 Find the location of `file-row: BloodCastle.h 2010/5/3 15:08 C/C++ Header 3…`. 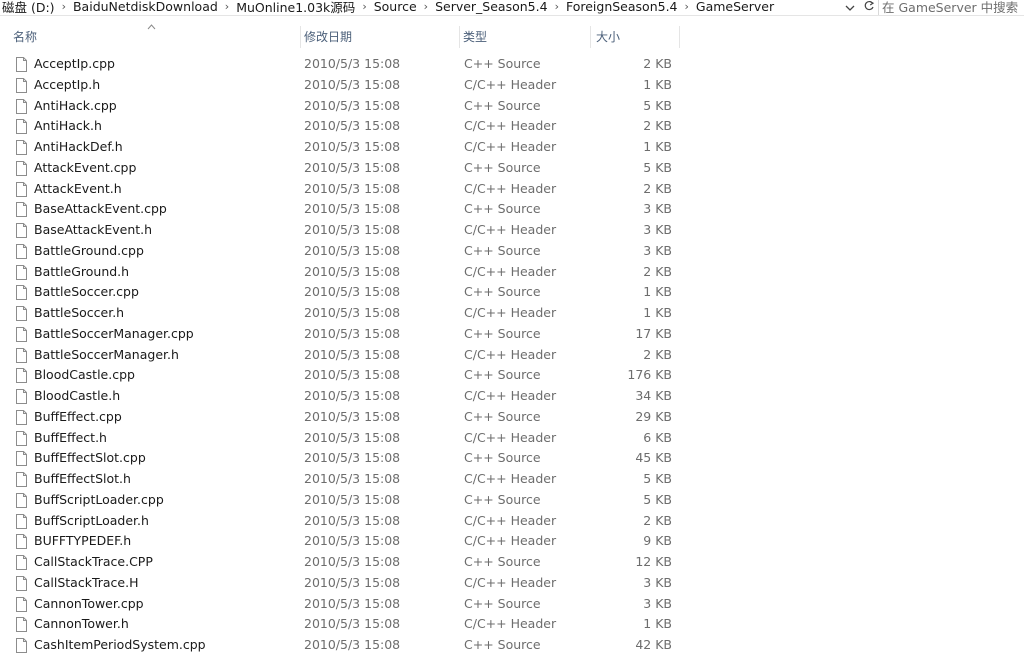

file-row: BloodCastle.h 2010/5/3 15:08 C/C++ Header 3… is located at coordinates (512, 396).